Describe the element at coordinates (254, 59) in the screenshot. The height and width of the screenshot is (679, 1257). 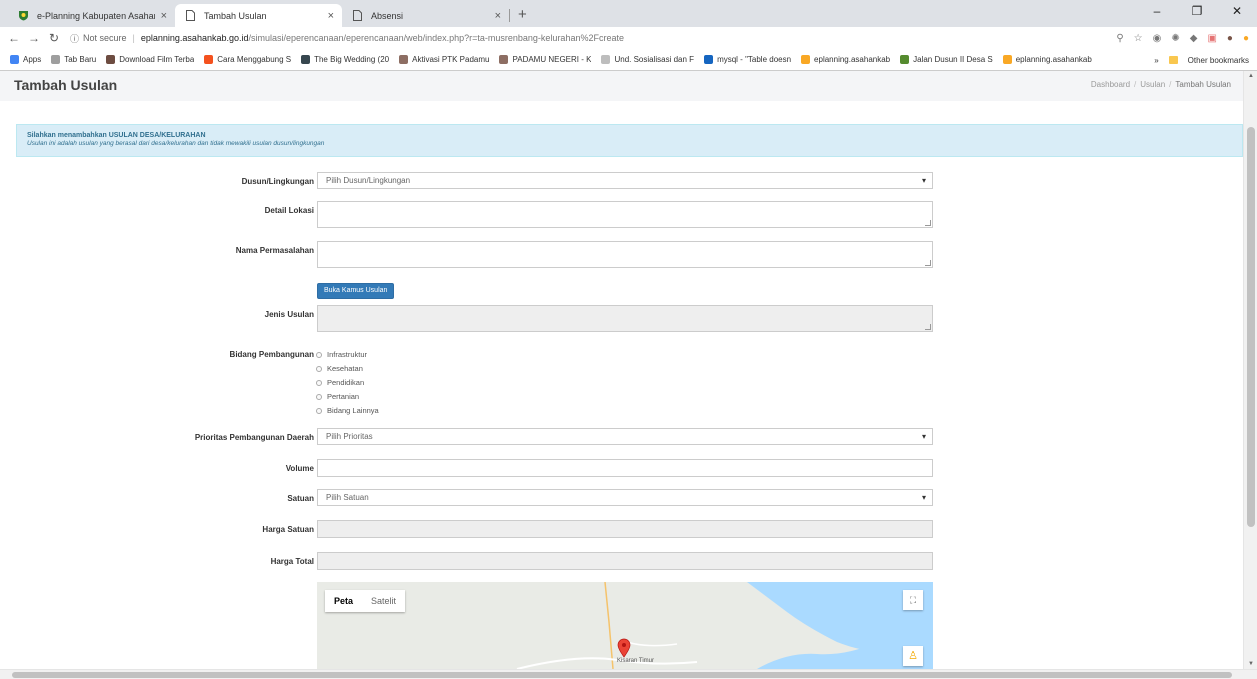
I see `bookmark-label: Cara Menggabung S` at that location.